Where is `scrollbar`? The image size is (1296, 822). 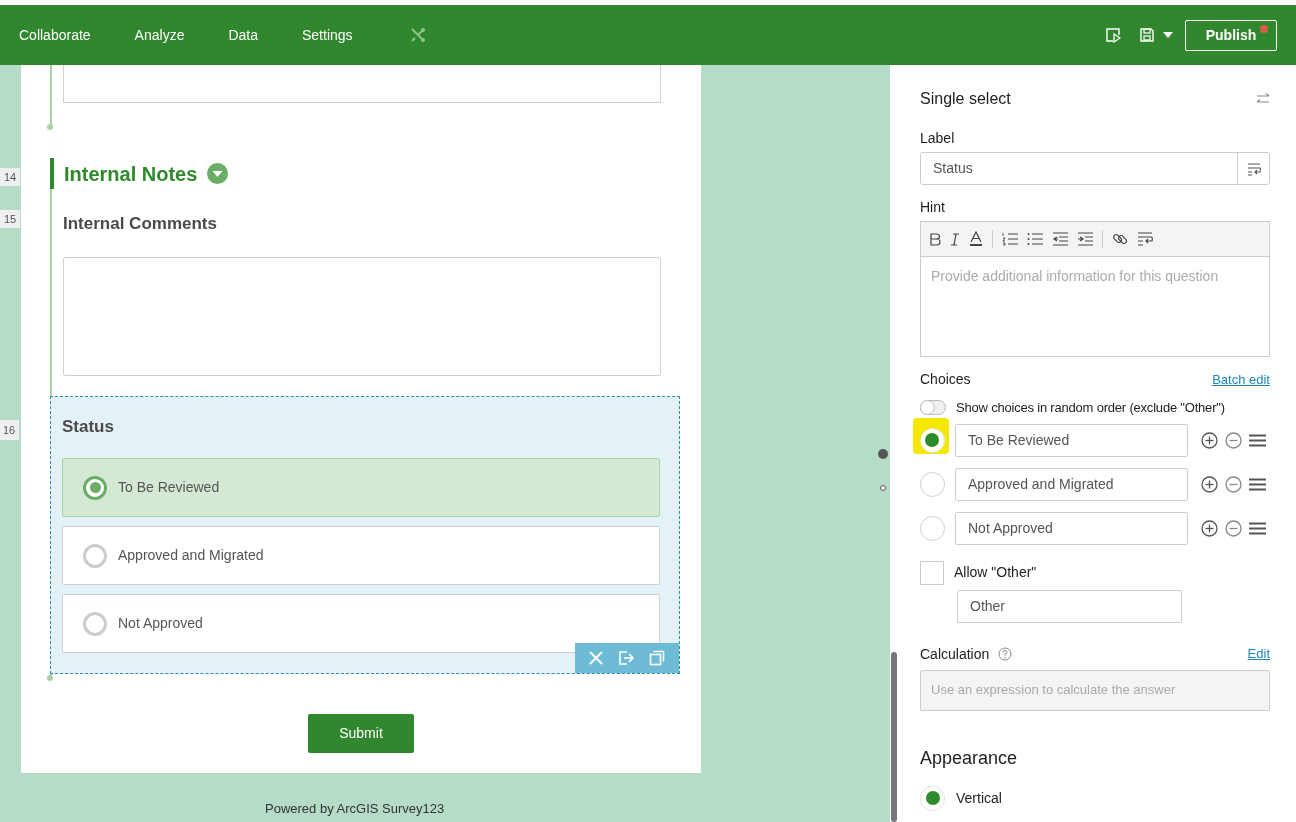 scrollbar is located at coordinates (894, 737).